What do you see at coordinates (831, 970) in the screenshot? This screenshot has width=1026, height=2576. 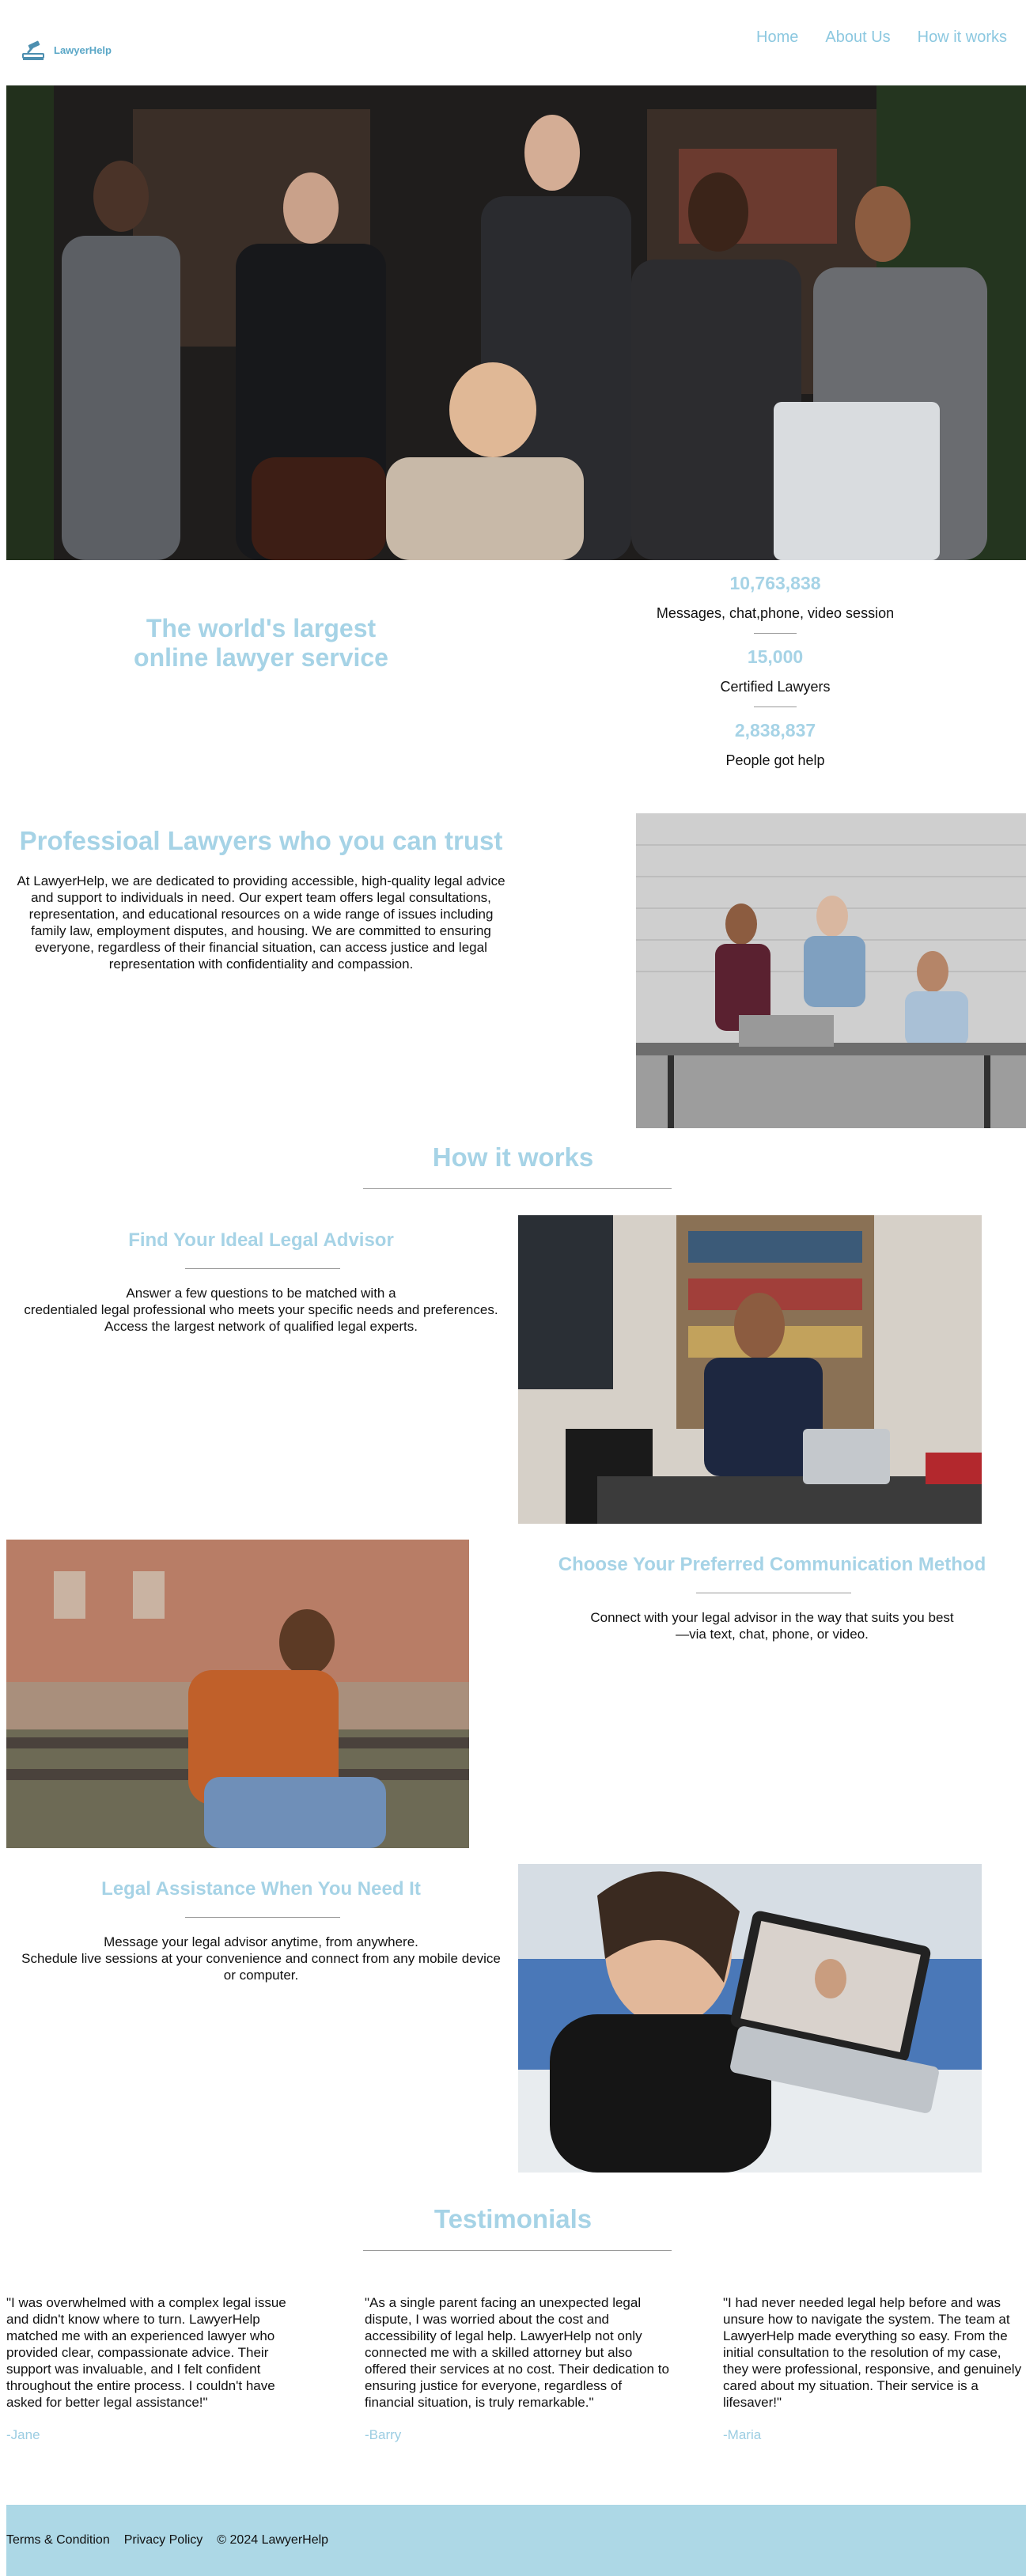 I see `lawyers-at-desk-photo` at bounding box center [831, 970].